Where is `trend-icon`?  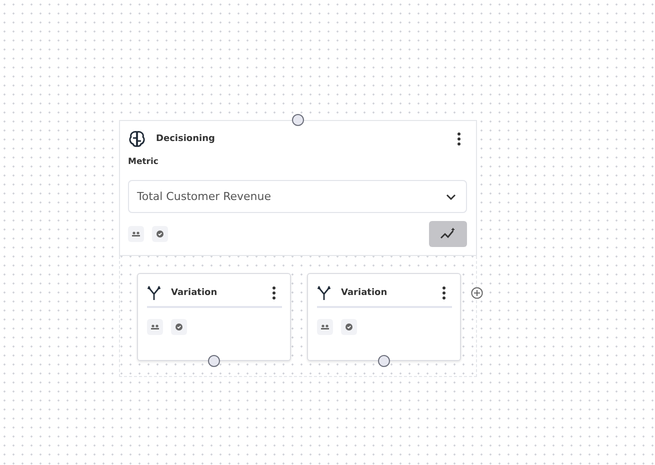 trend-icon is located at coordinates (448, 234).